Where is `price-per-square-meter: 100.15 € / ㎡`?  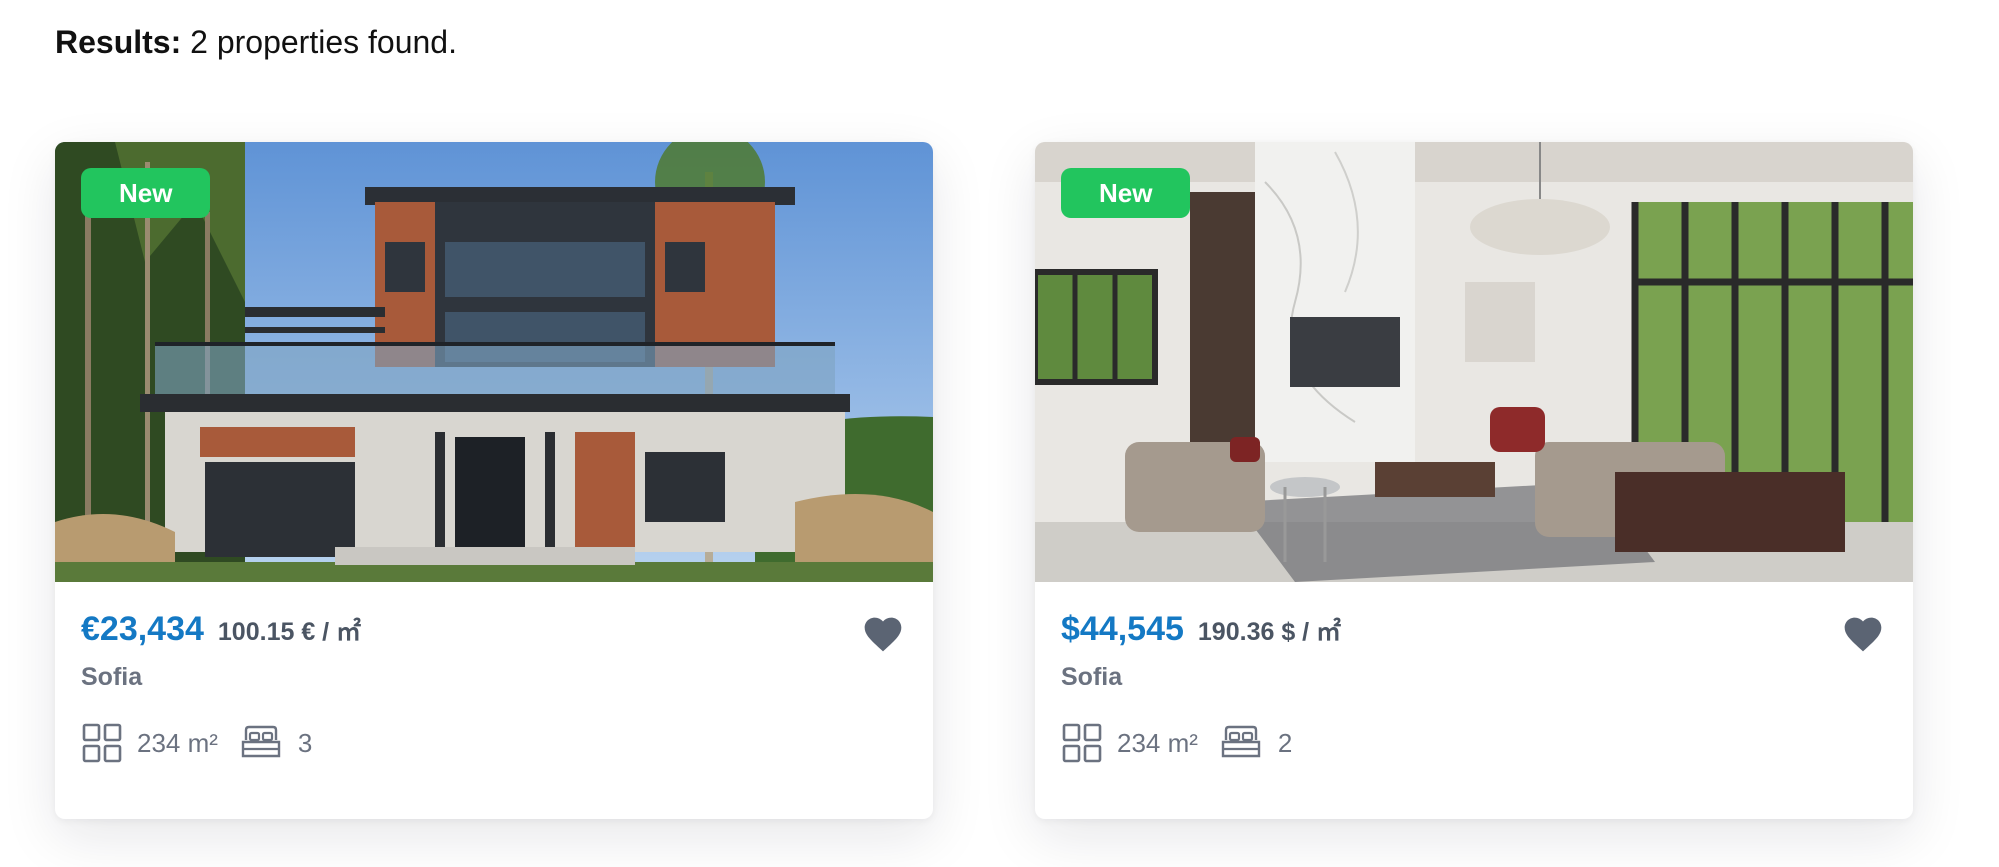 price-per-square-meter: 100.15 € / ㎡ is located at coordinates (289, 632).